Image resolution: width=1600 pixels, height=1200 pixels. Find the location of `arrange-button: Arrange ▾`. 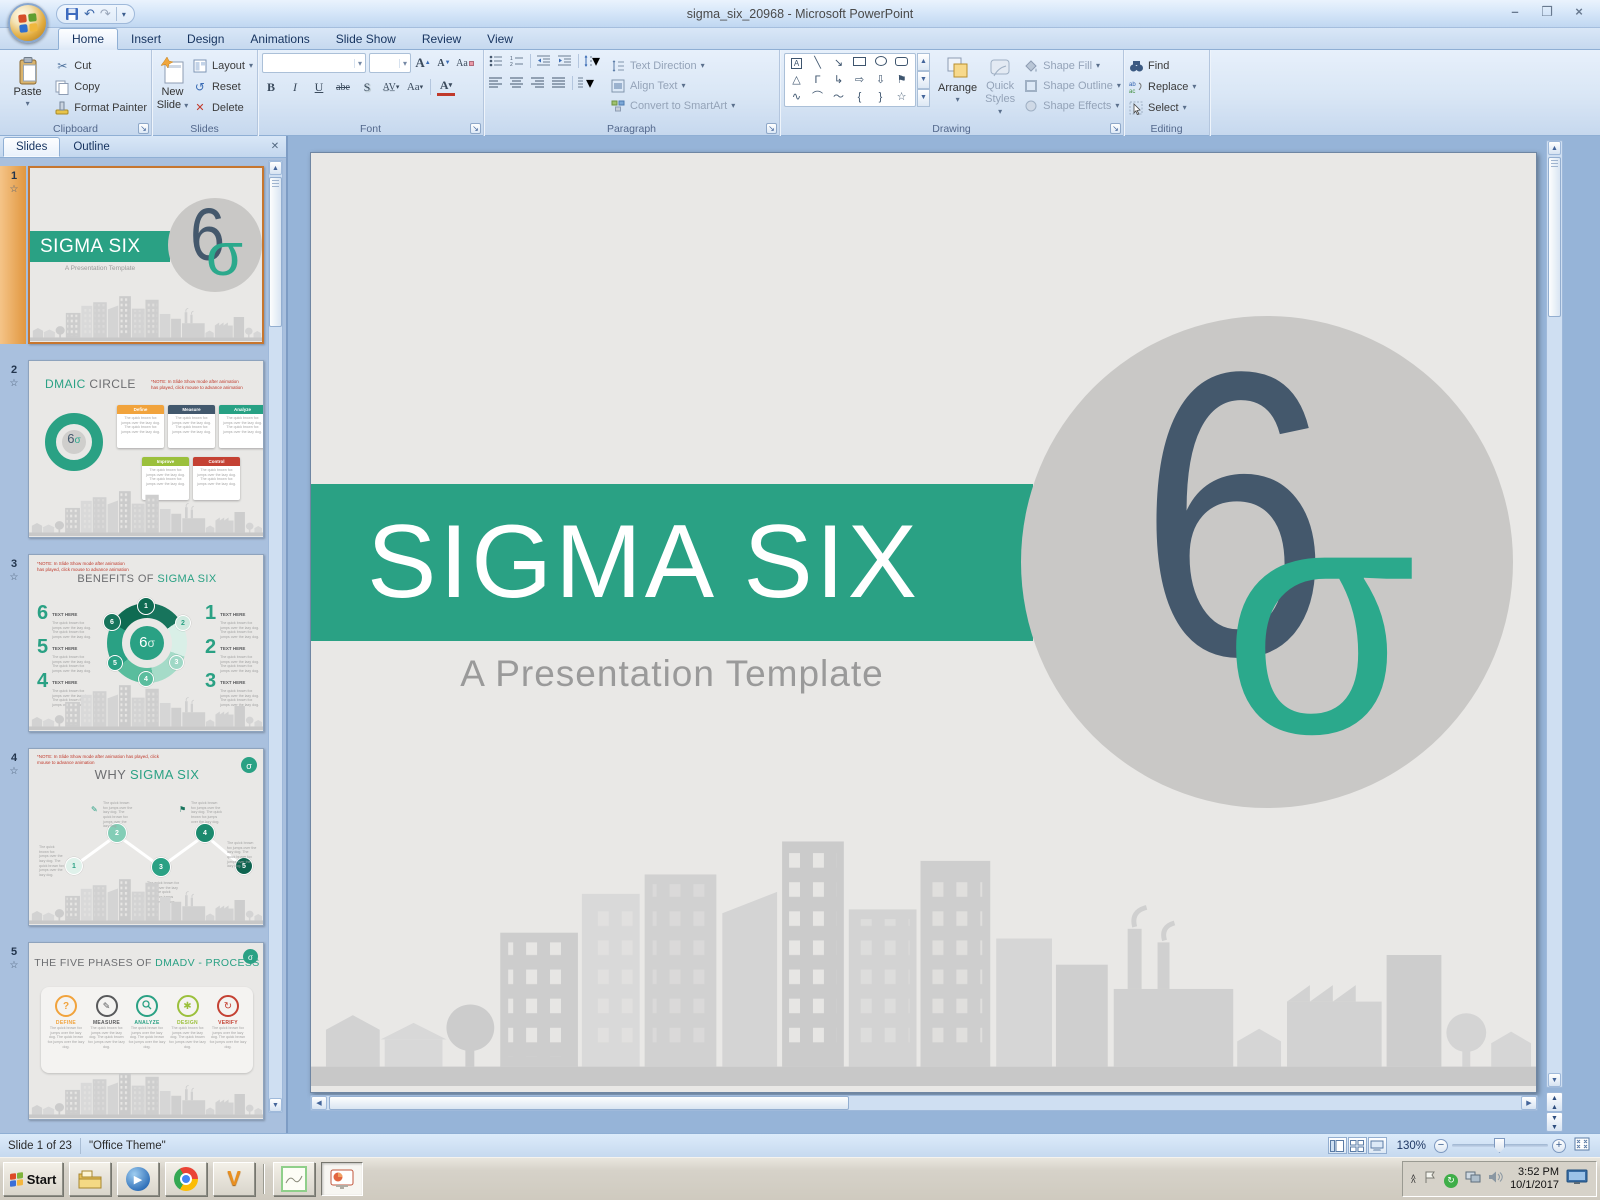

arrange-button: Arrange ▾ is located at coordinates (957, 78).